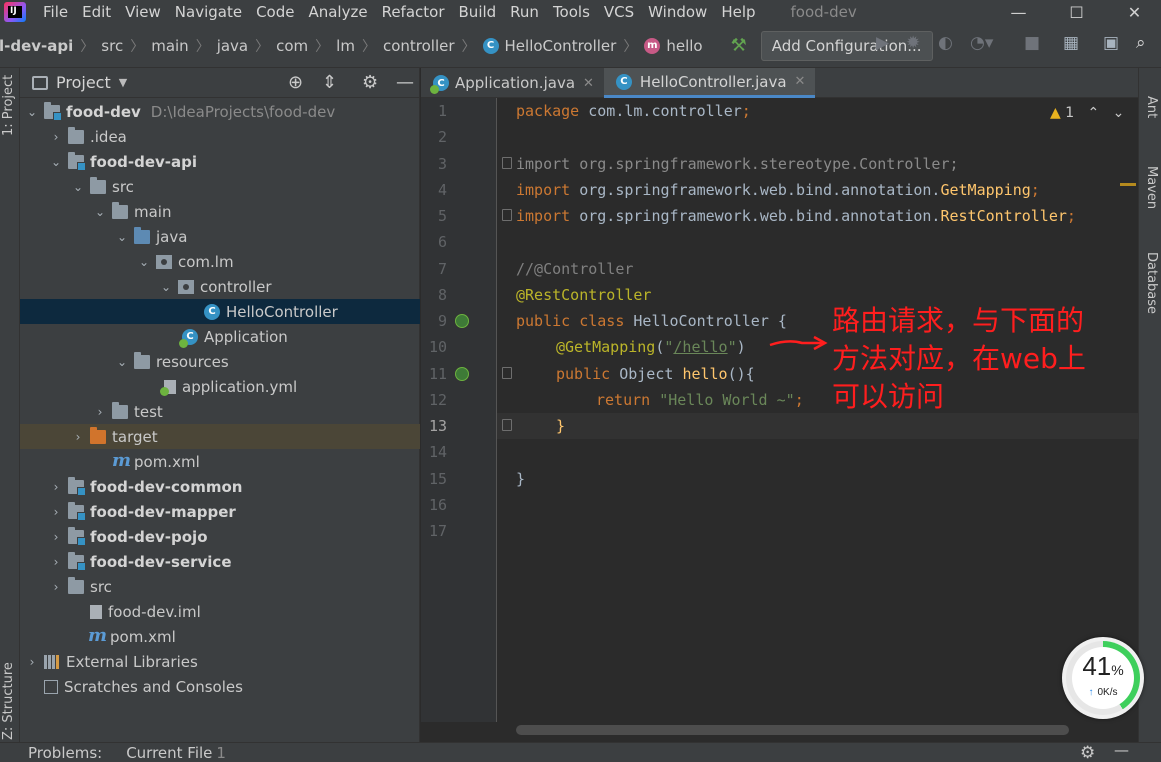 The height and width of the screenshot is (762, 1161). What do you see at coordinates (220, 211) in the screenshot?
I see `tree-item-main: ⌄ main` at bounding box center [220, 211].